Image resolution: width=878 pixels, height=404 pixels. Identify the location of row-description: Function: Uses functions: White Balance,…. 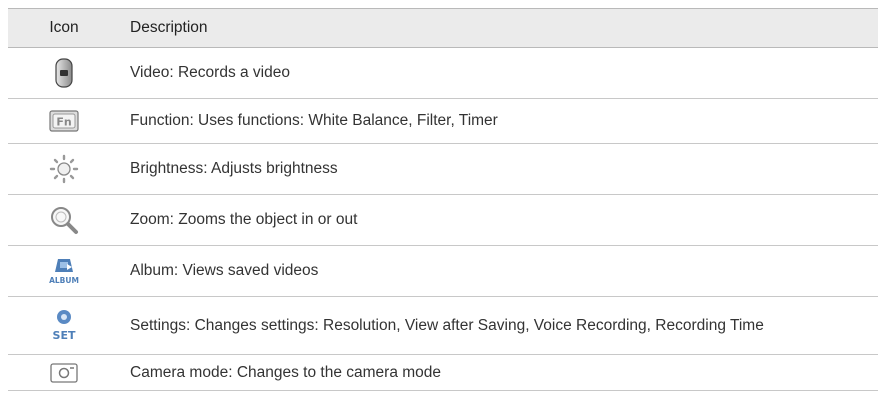
(314, 120).